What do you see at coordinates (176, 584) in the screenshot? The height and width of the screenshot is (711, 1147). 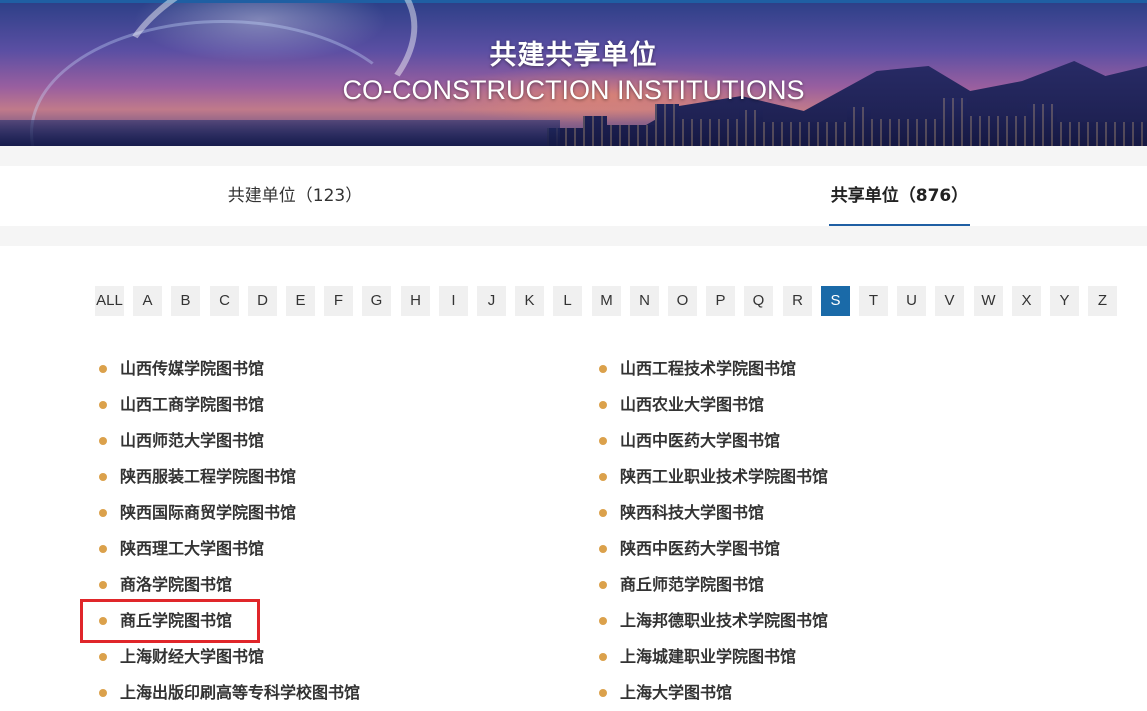 I see `institution-name: 商洛学院图书馆` at bounding box center [176, 584].